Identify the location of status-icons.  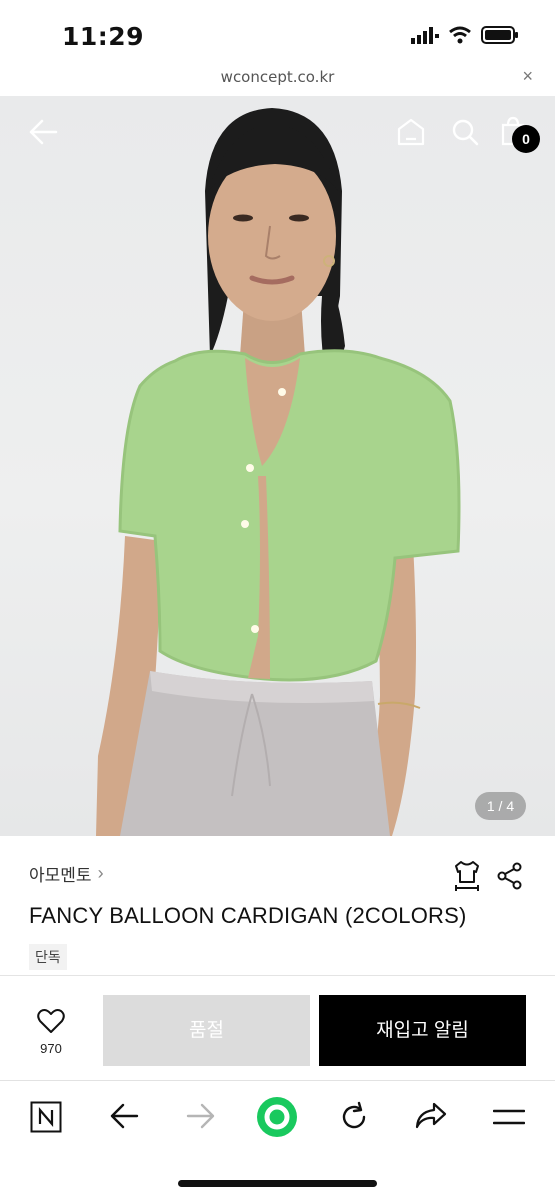
(465, 35).